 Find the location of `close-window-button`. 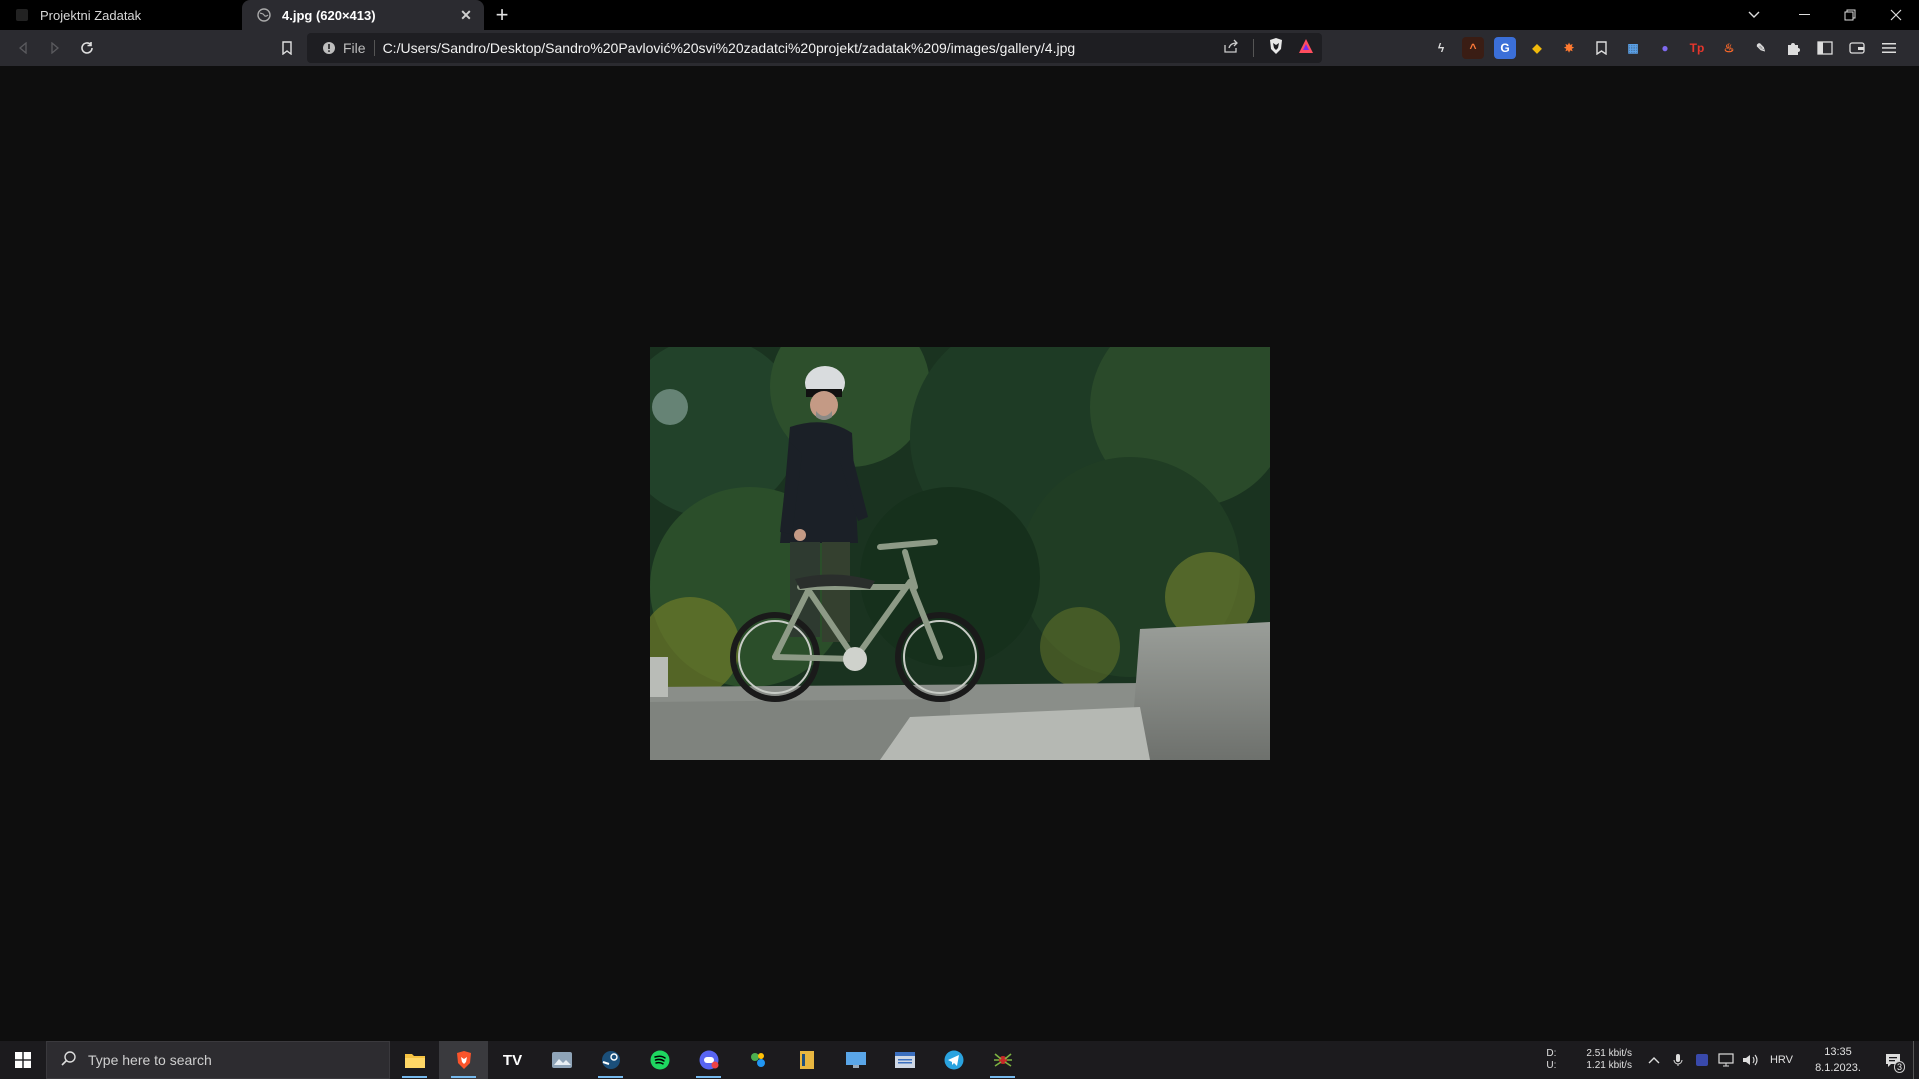

close-window-button is located at coordinates (1896, 15).